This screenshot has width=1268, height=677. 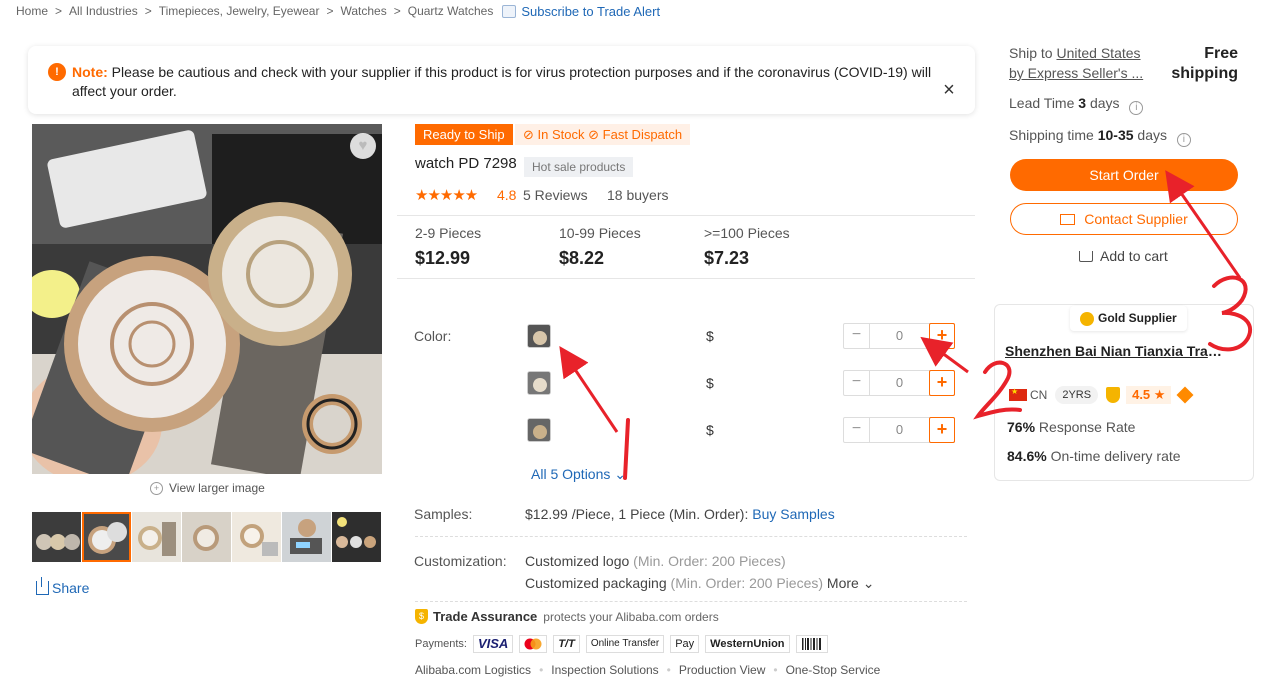 I want to click on contact-supplier-button: Contact Supplier, so click(x=1124, y=219).